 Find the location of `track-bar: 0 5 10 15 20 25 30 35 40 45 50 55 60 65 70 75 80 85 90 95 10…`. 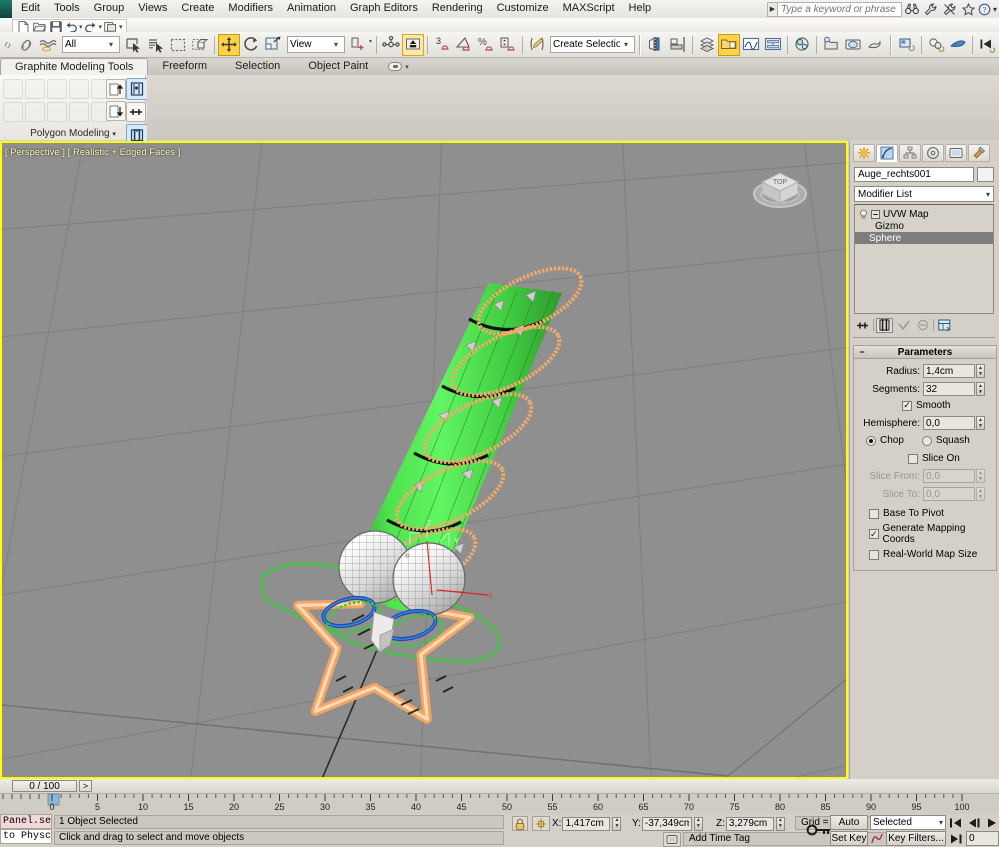

track-bar: 0 5 10 15 20 25 30 35 40 45 50 55 60 65 70 75 80 85 90 95 10… is located at coordinates (499, 803).